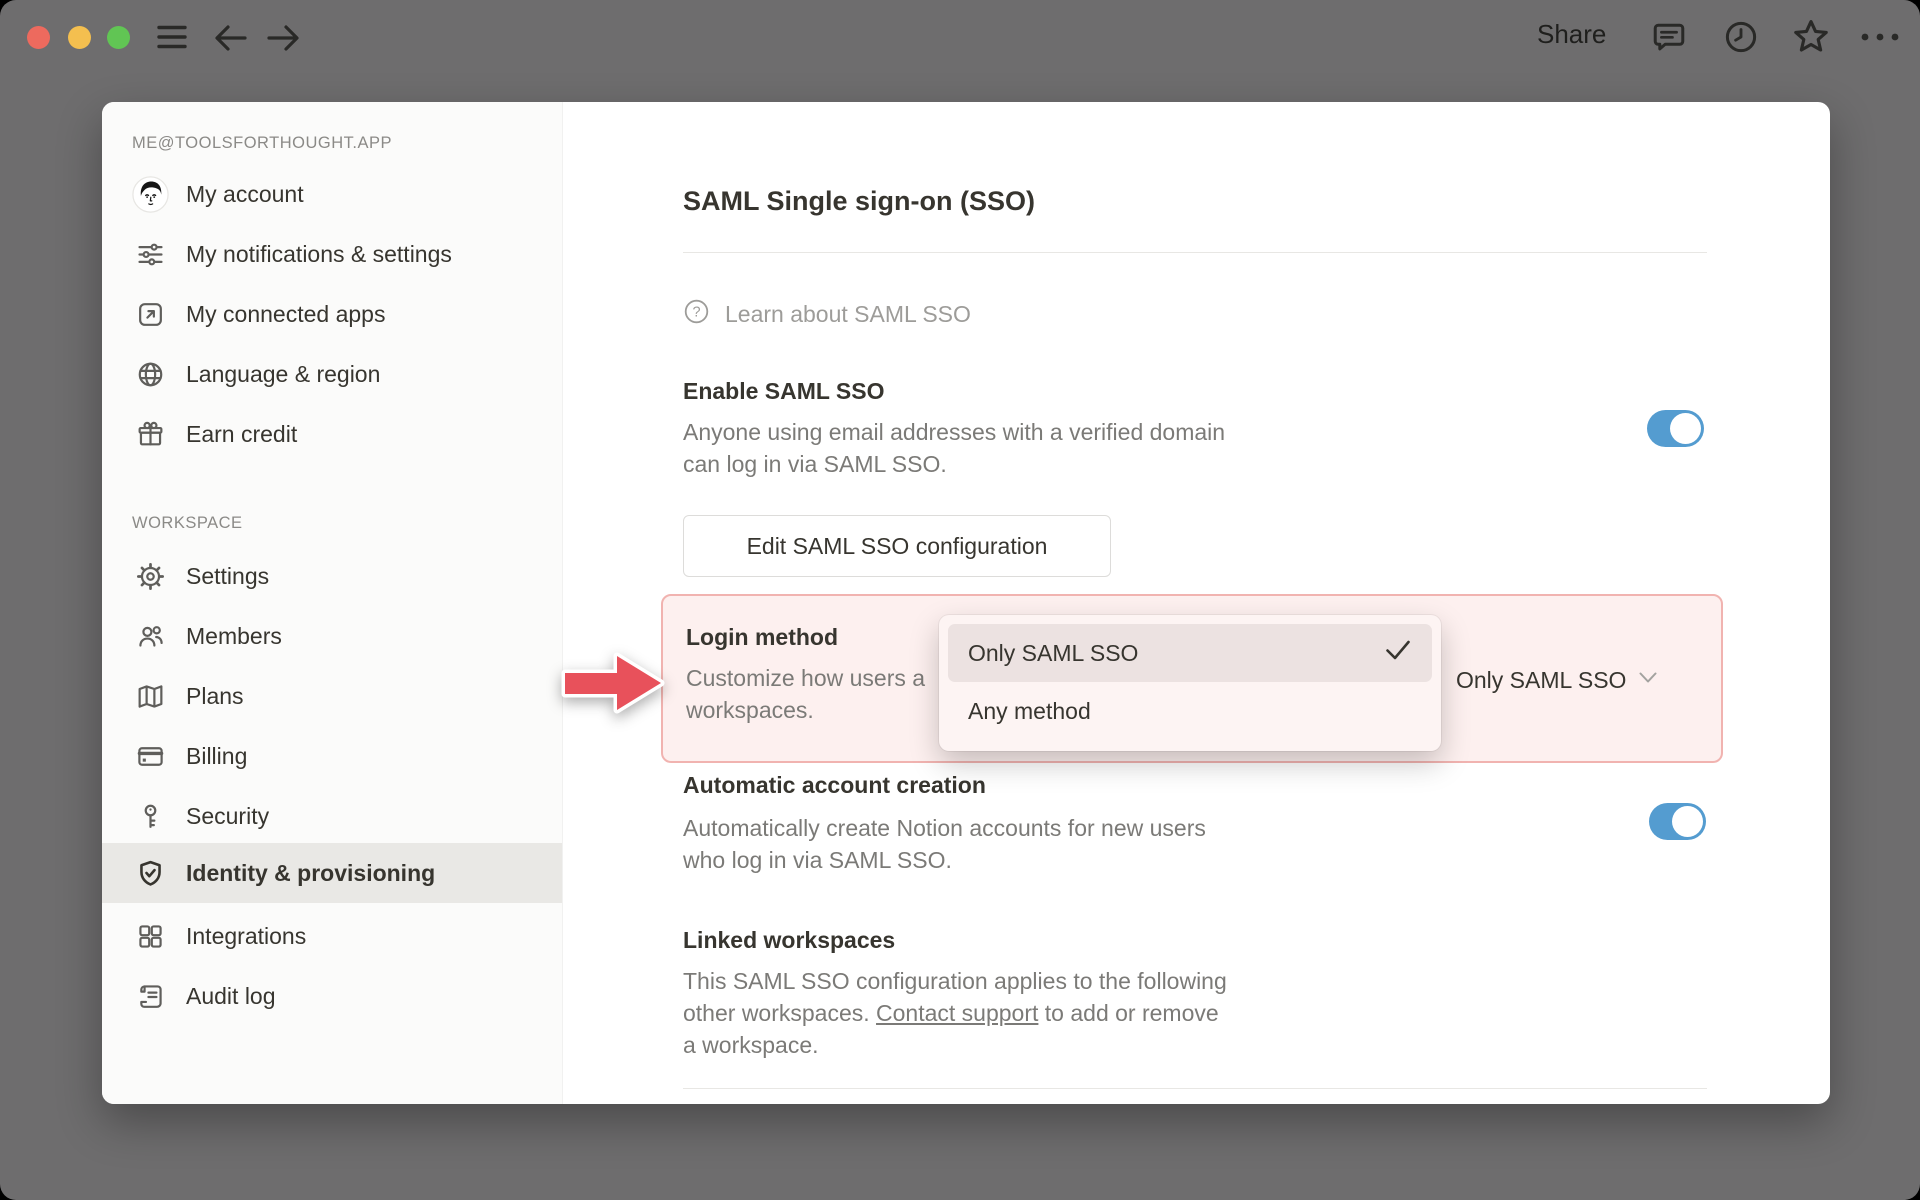 This screenshot has width=1920, height=1200. I want to click on shield-check-icon, so click(150, 873).